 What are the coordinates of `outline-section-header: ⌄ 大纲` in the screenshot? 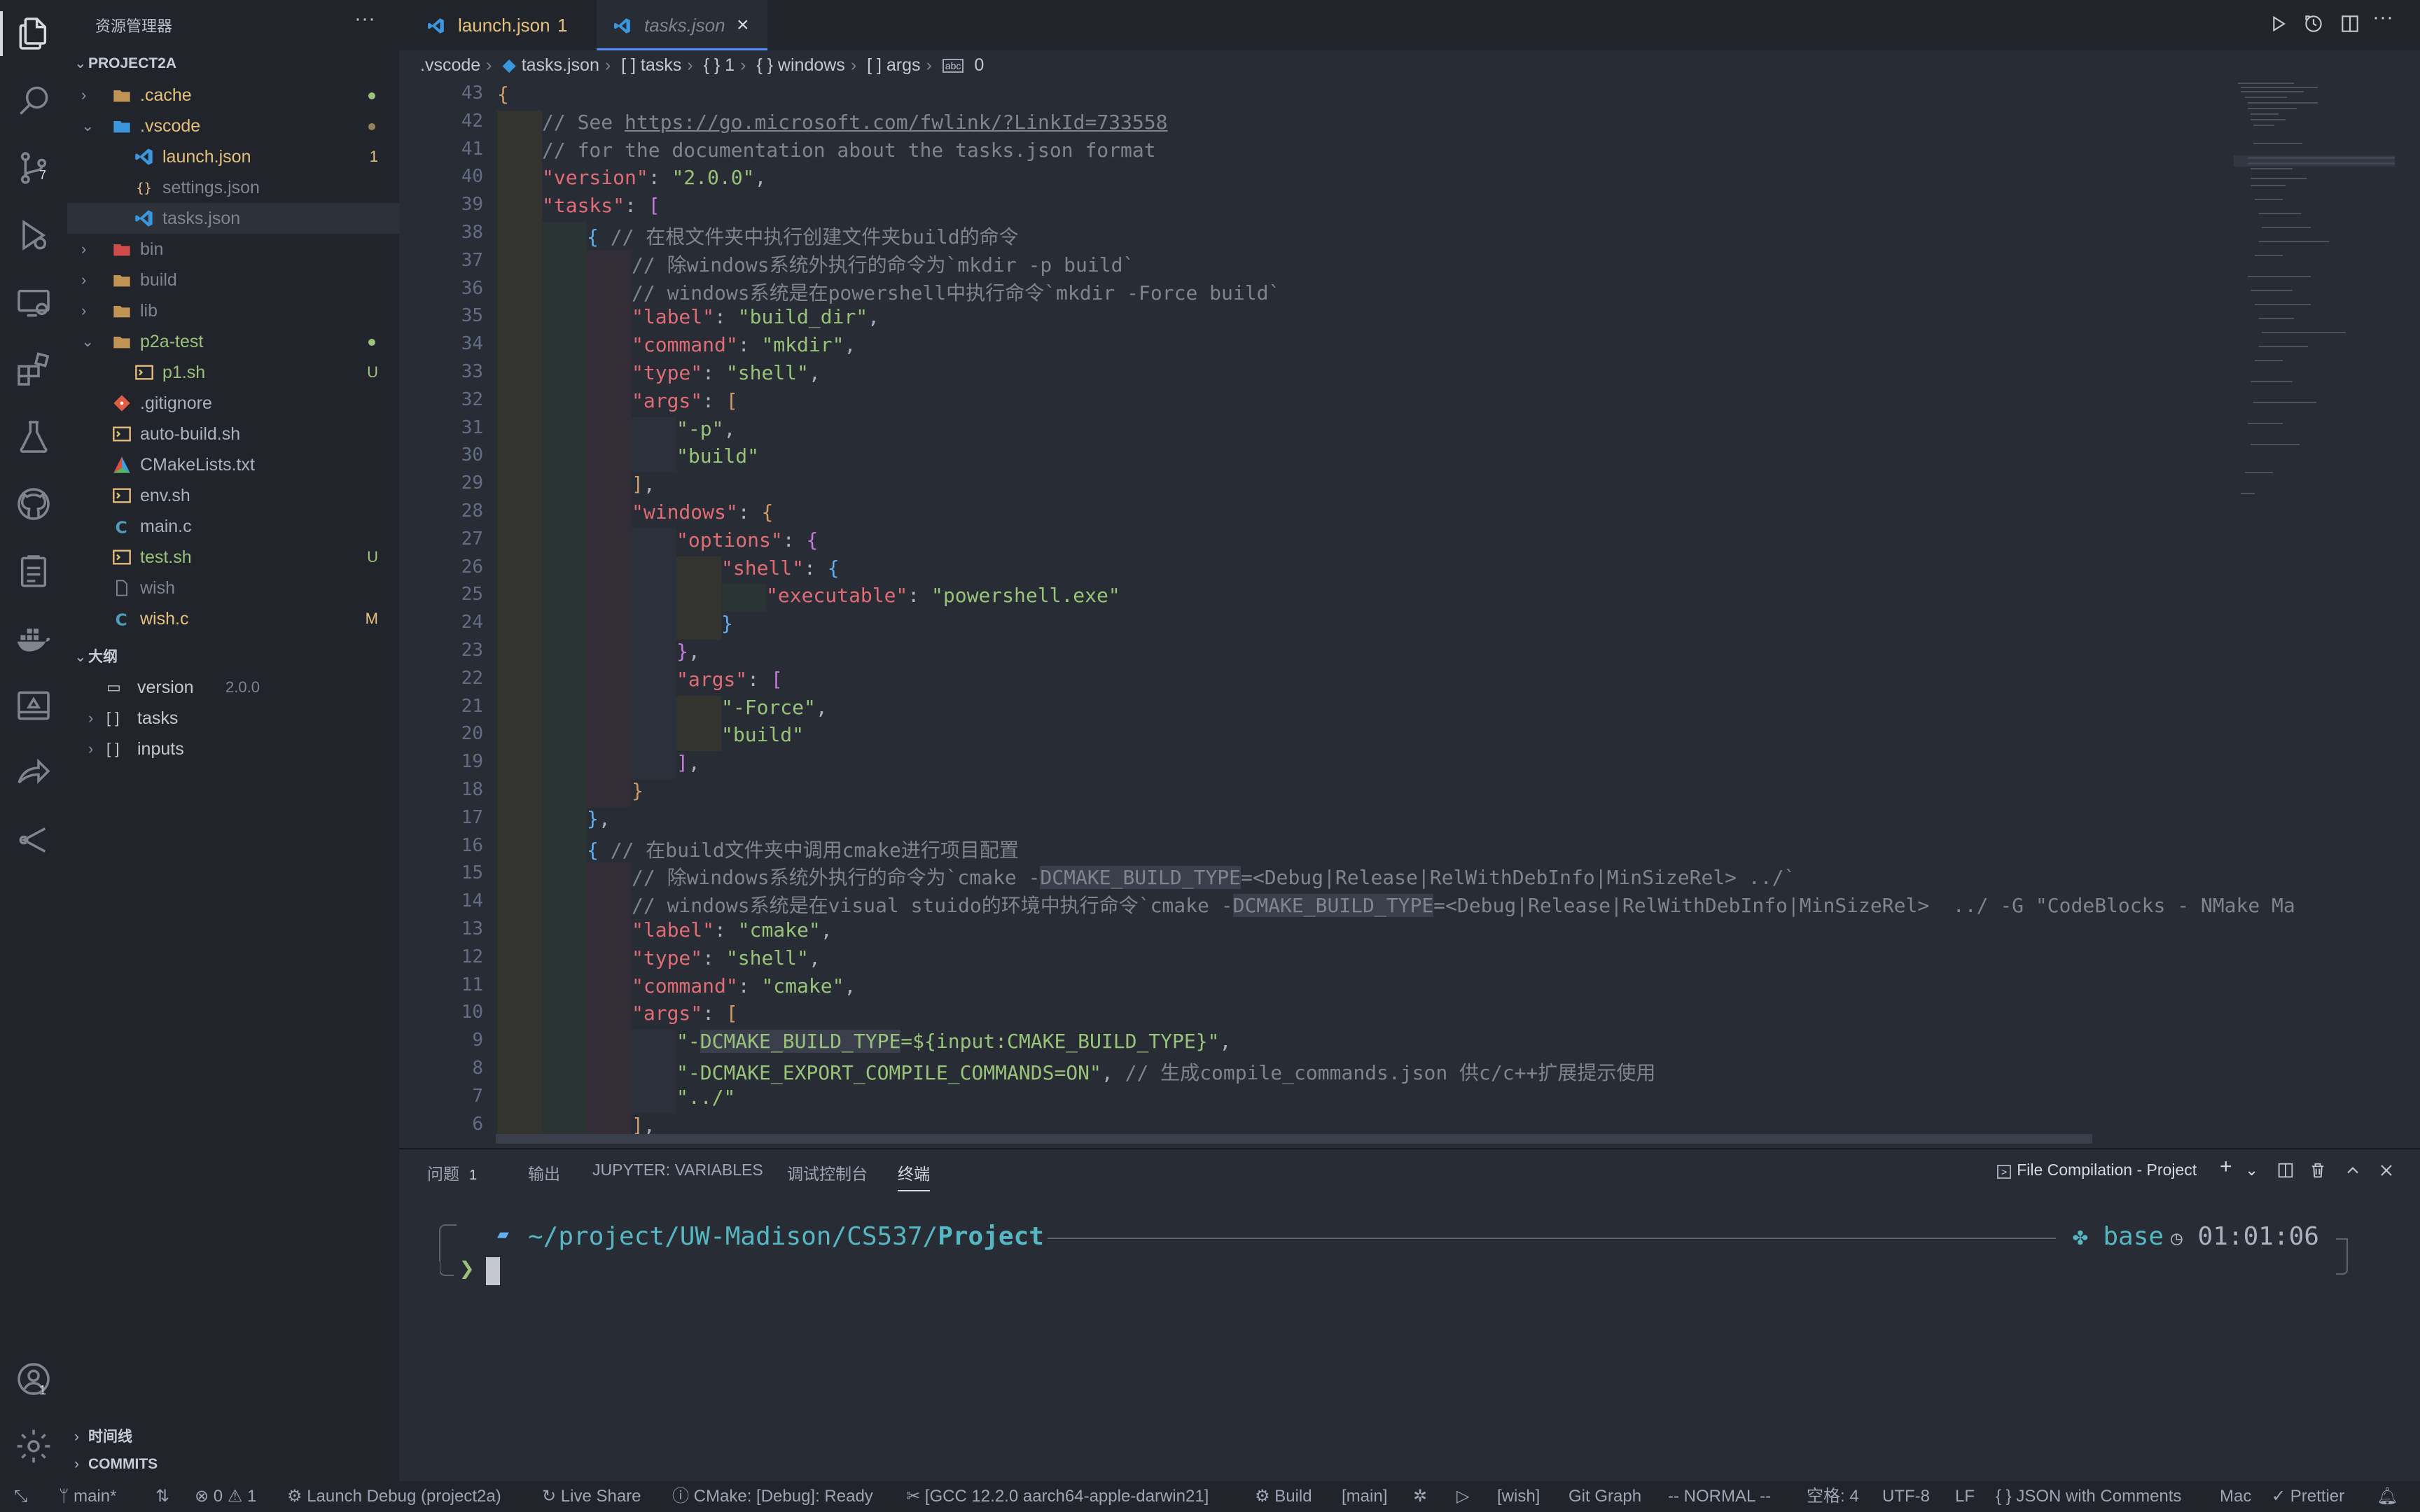 It's located at (96, 655).